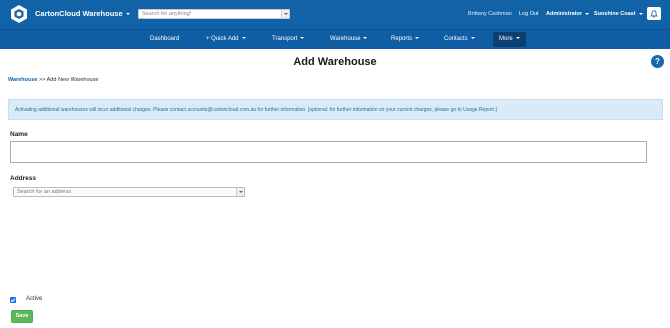  I want to click on nav-contacts: Contacts, so click(459, 39).